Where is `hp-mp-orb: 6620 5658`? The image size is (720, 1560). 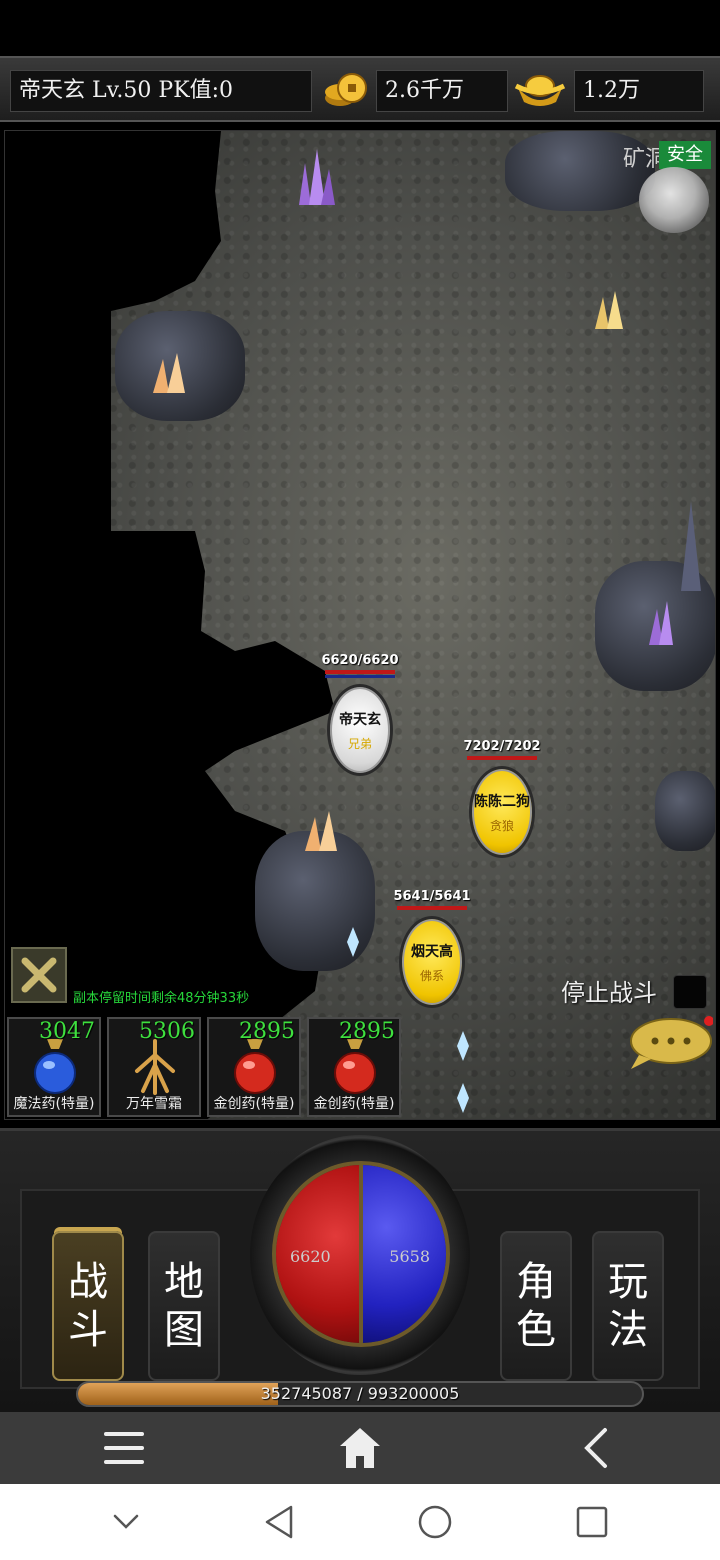 hp-mp-orb: 6620 5658 is located at coordinates (361, 1254).